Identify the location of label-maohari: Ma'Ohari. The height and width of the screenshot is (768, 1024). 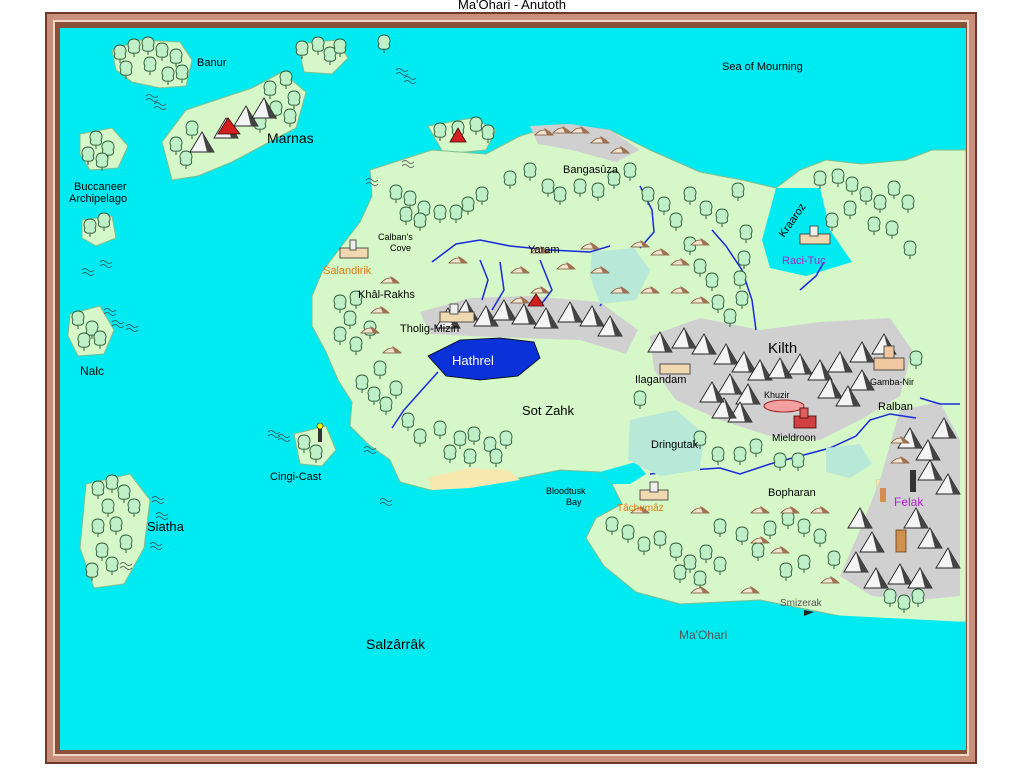
(703, 635).